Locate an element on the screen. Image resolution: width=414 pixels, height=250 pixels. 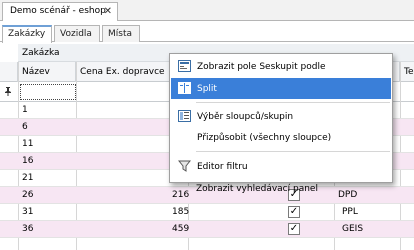
tab-label: Zakázky is located at coordinates (27, 34).